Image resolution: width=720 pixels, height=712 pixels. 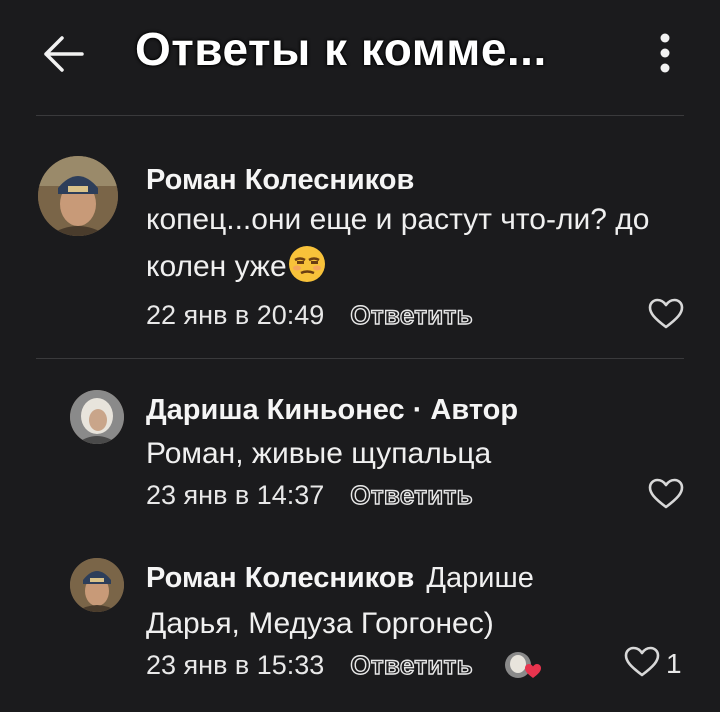 I want to click on unamused-face-icon, so click(x=306, y=264).